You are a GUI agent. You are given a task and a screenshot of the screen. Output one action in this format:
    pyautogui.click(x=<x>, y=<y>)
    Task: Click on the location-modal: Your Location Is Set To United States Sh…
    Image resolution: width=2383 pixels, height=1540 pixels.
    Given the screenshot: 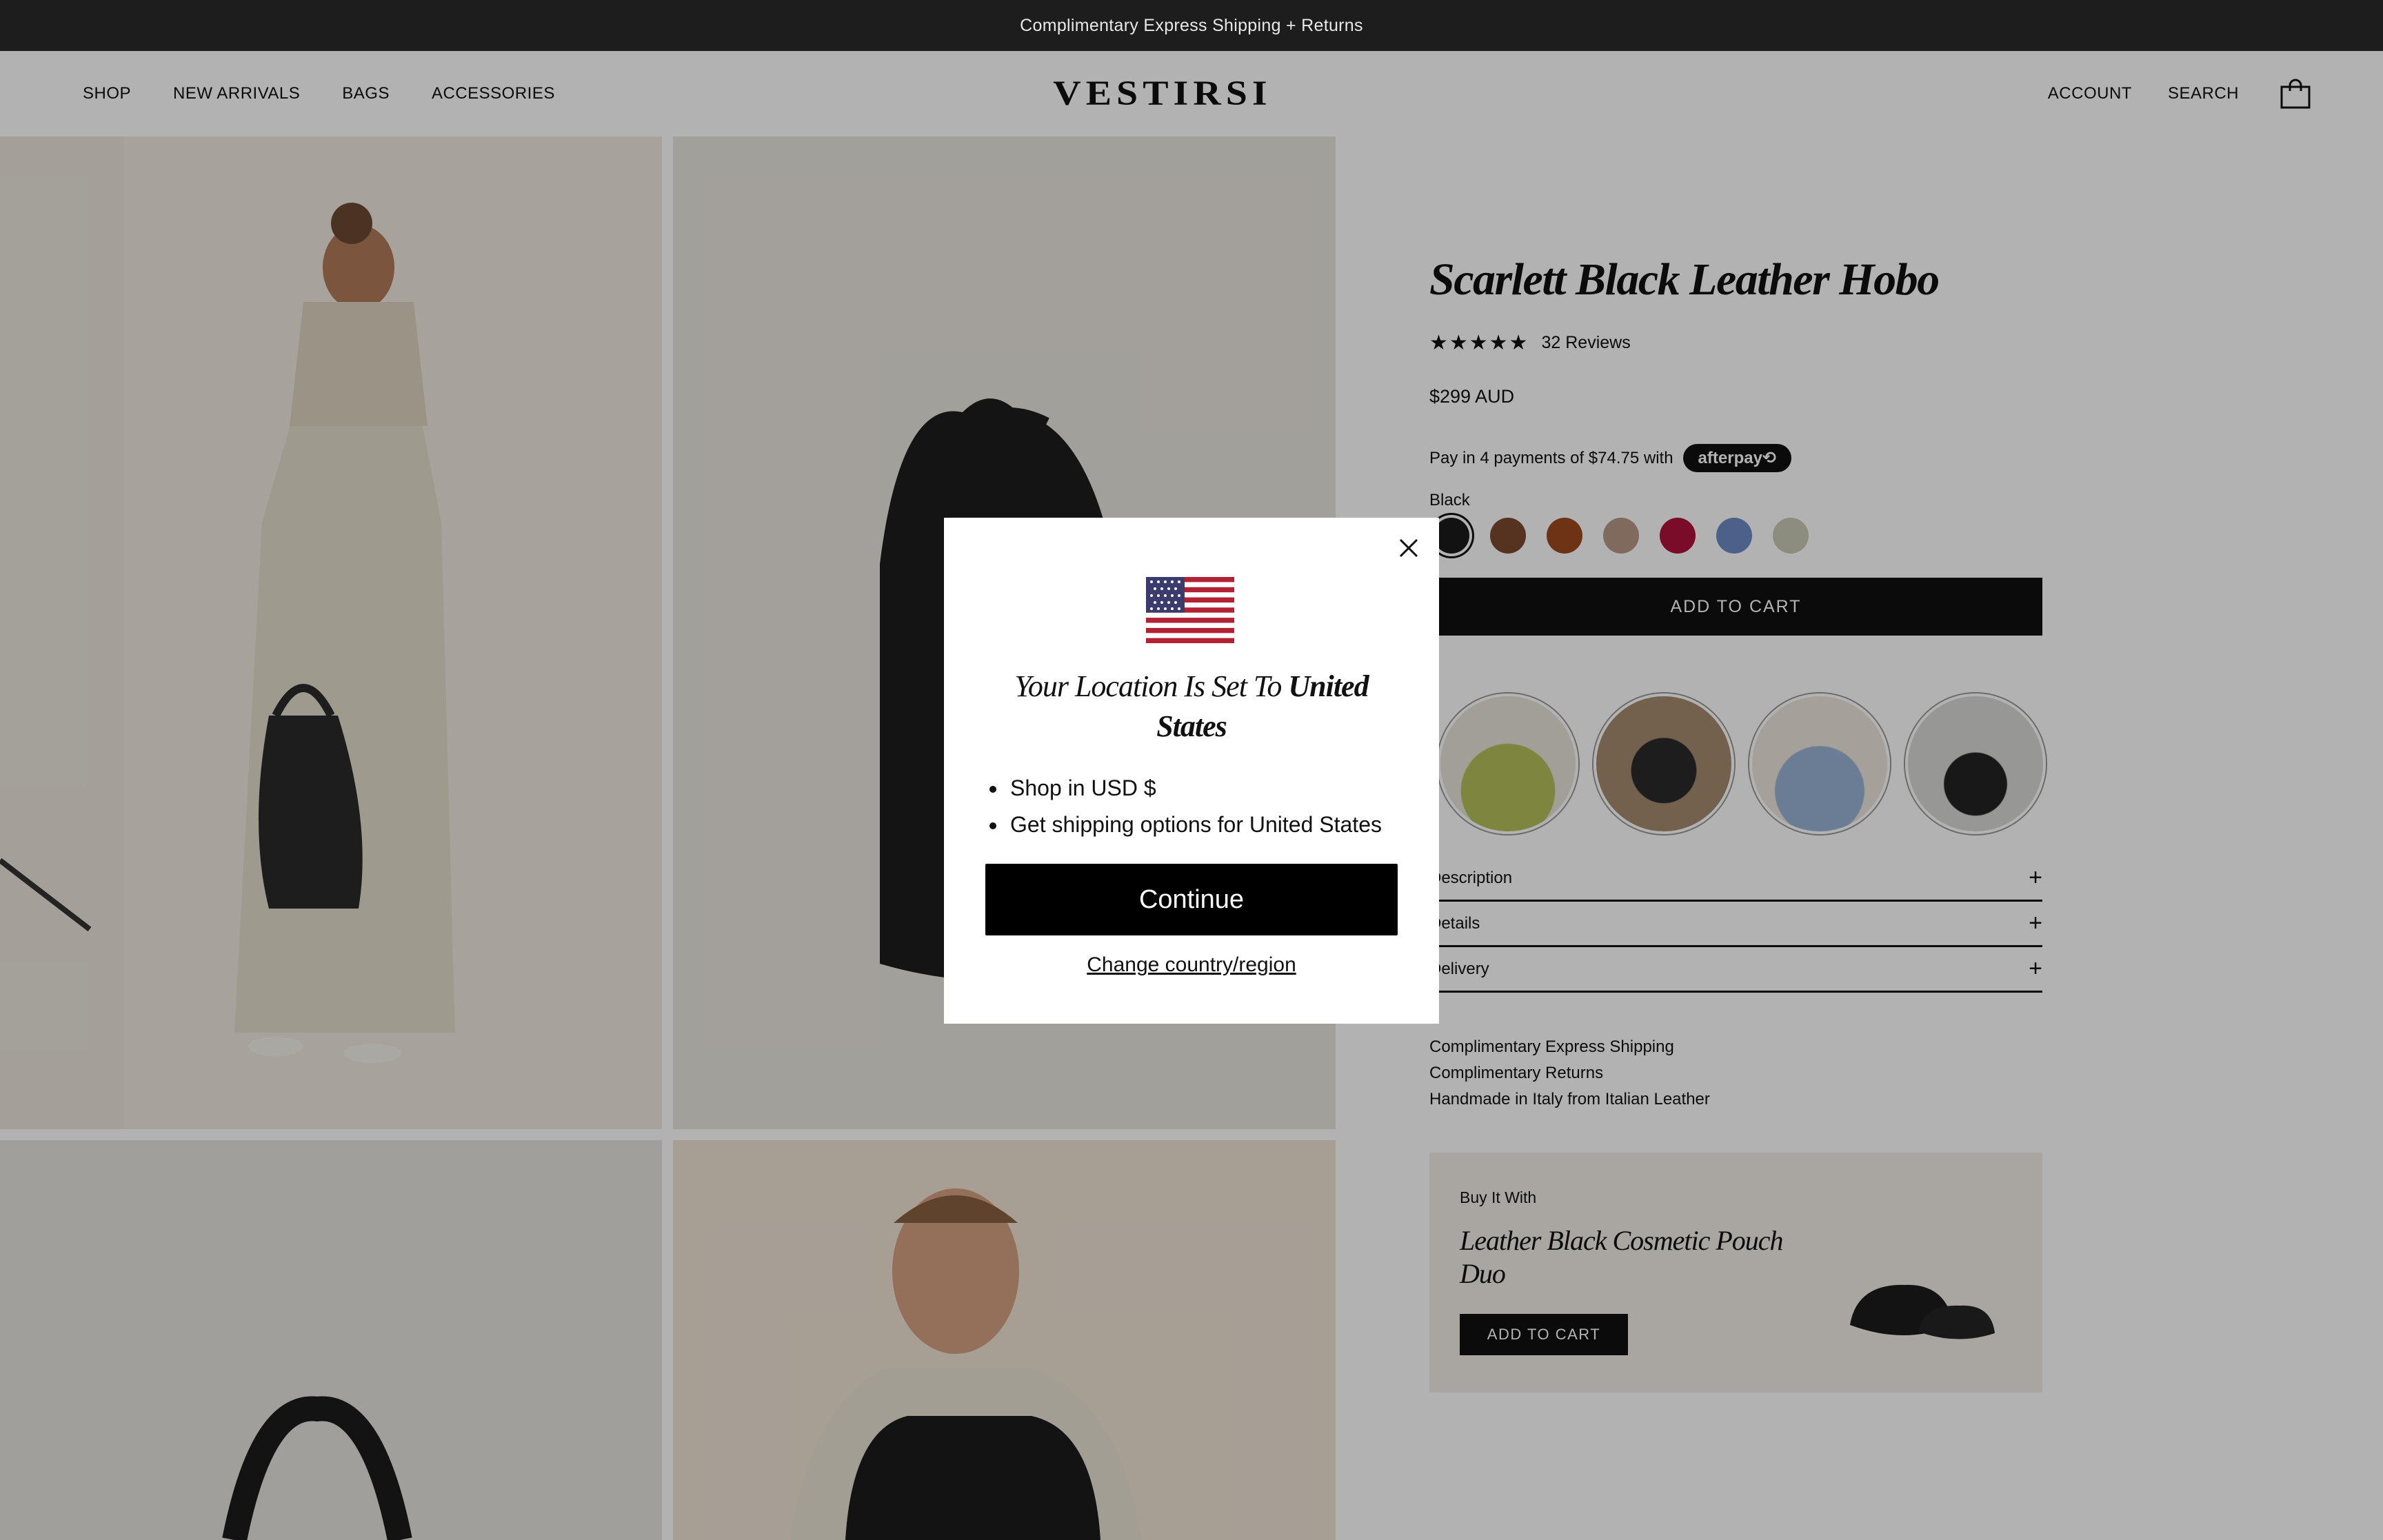 What is the action you would take?
    pyautogui.click(x=1191, y=771)
    